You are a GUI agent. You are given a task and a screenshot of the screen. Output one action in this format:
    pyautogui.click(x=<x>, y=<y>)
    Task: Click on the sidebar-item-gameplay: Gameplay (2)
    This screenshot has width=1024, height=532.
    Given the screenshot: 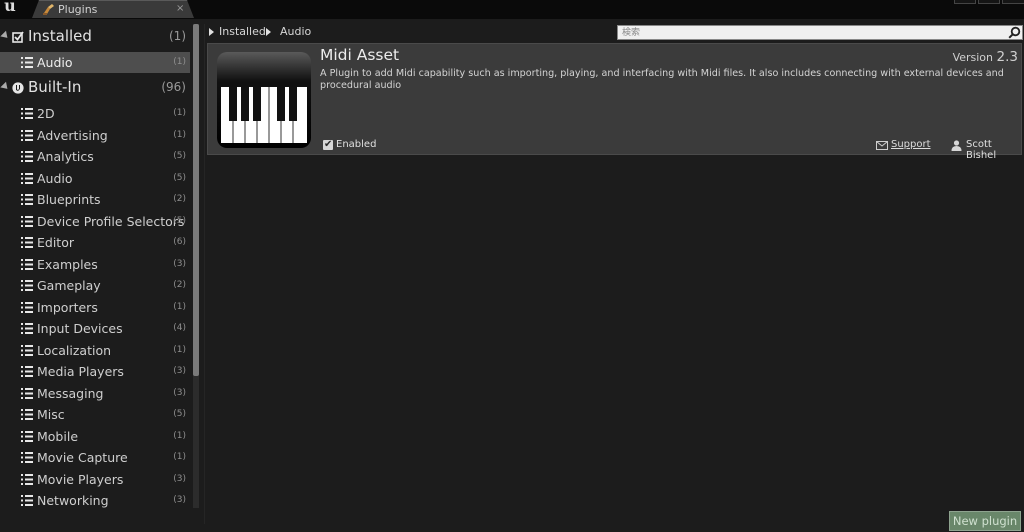 What is the action you would take?
    pyautogui.click(x=95, y=285)
    